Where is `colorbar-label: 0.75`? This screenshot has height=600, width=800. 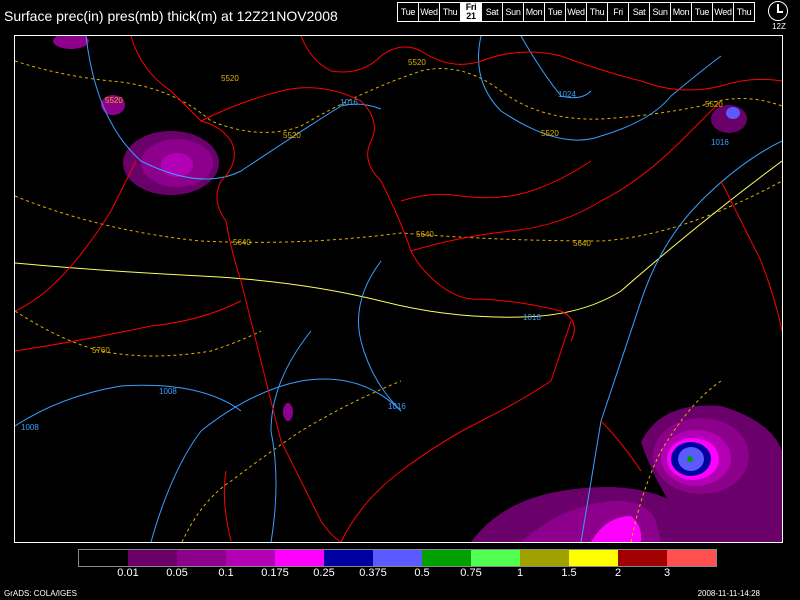
colorbar-label: 0.75 is located at coordinates (471, 573).